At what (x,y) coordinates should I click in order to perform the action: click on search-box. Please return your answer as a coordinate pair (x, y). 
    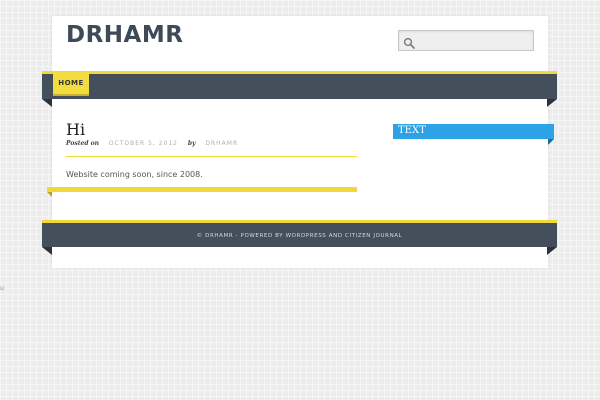
    Looking at the image, I should click on (466, 40).